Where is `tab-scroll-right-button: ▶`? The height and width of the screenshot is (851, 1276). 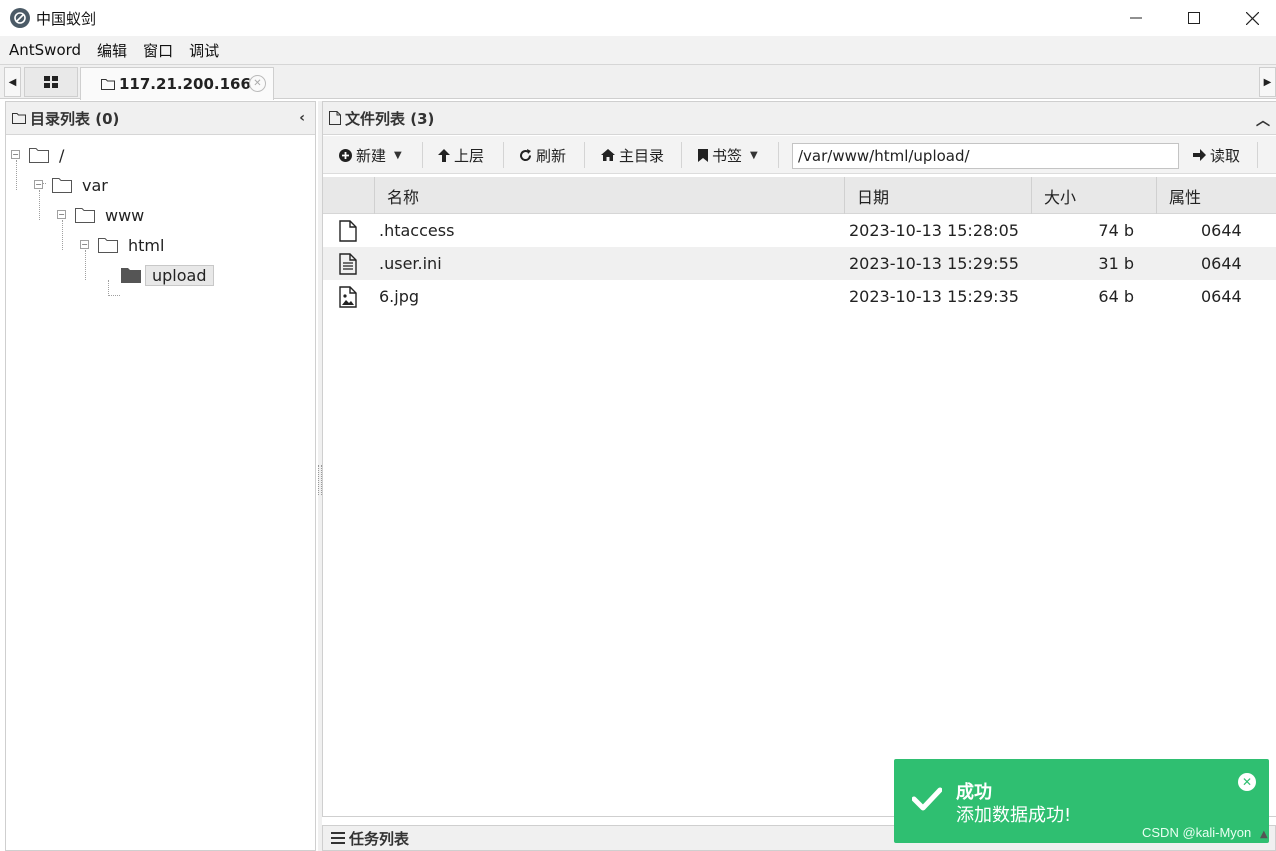
tab-scroll-right-button: ▶ is located at coordinates (1267, 82).